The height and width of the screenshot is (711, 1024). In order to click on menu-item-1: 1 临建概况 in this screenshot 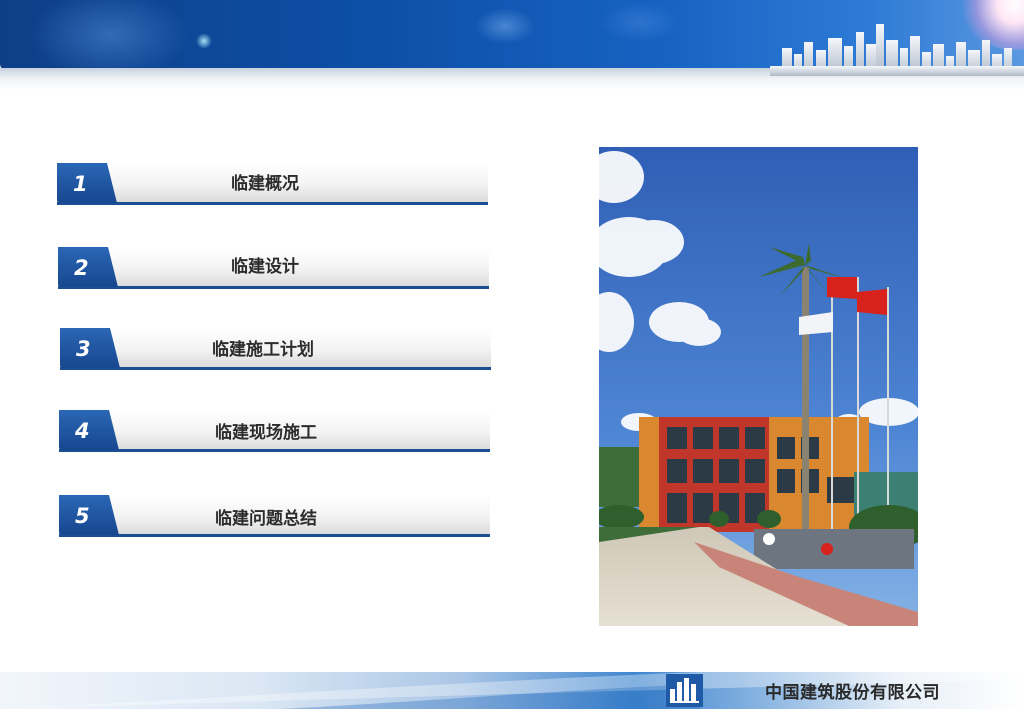, I will do `click(272, 184)`.